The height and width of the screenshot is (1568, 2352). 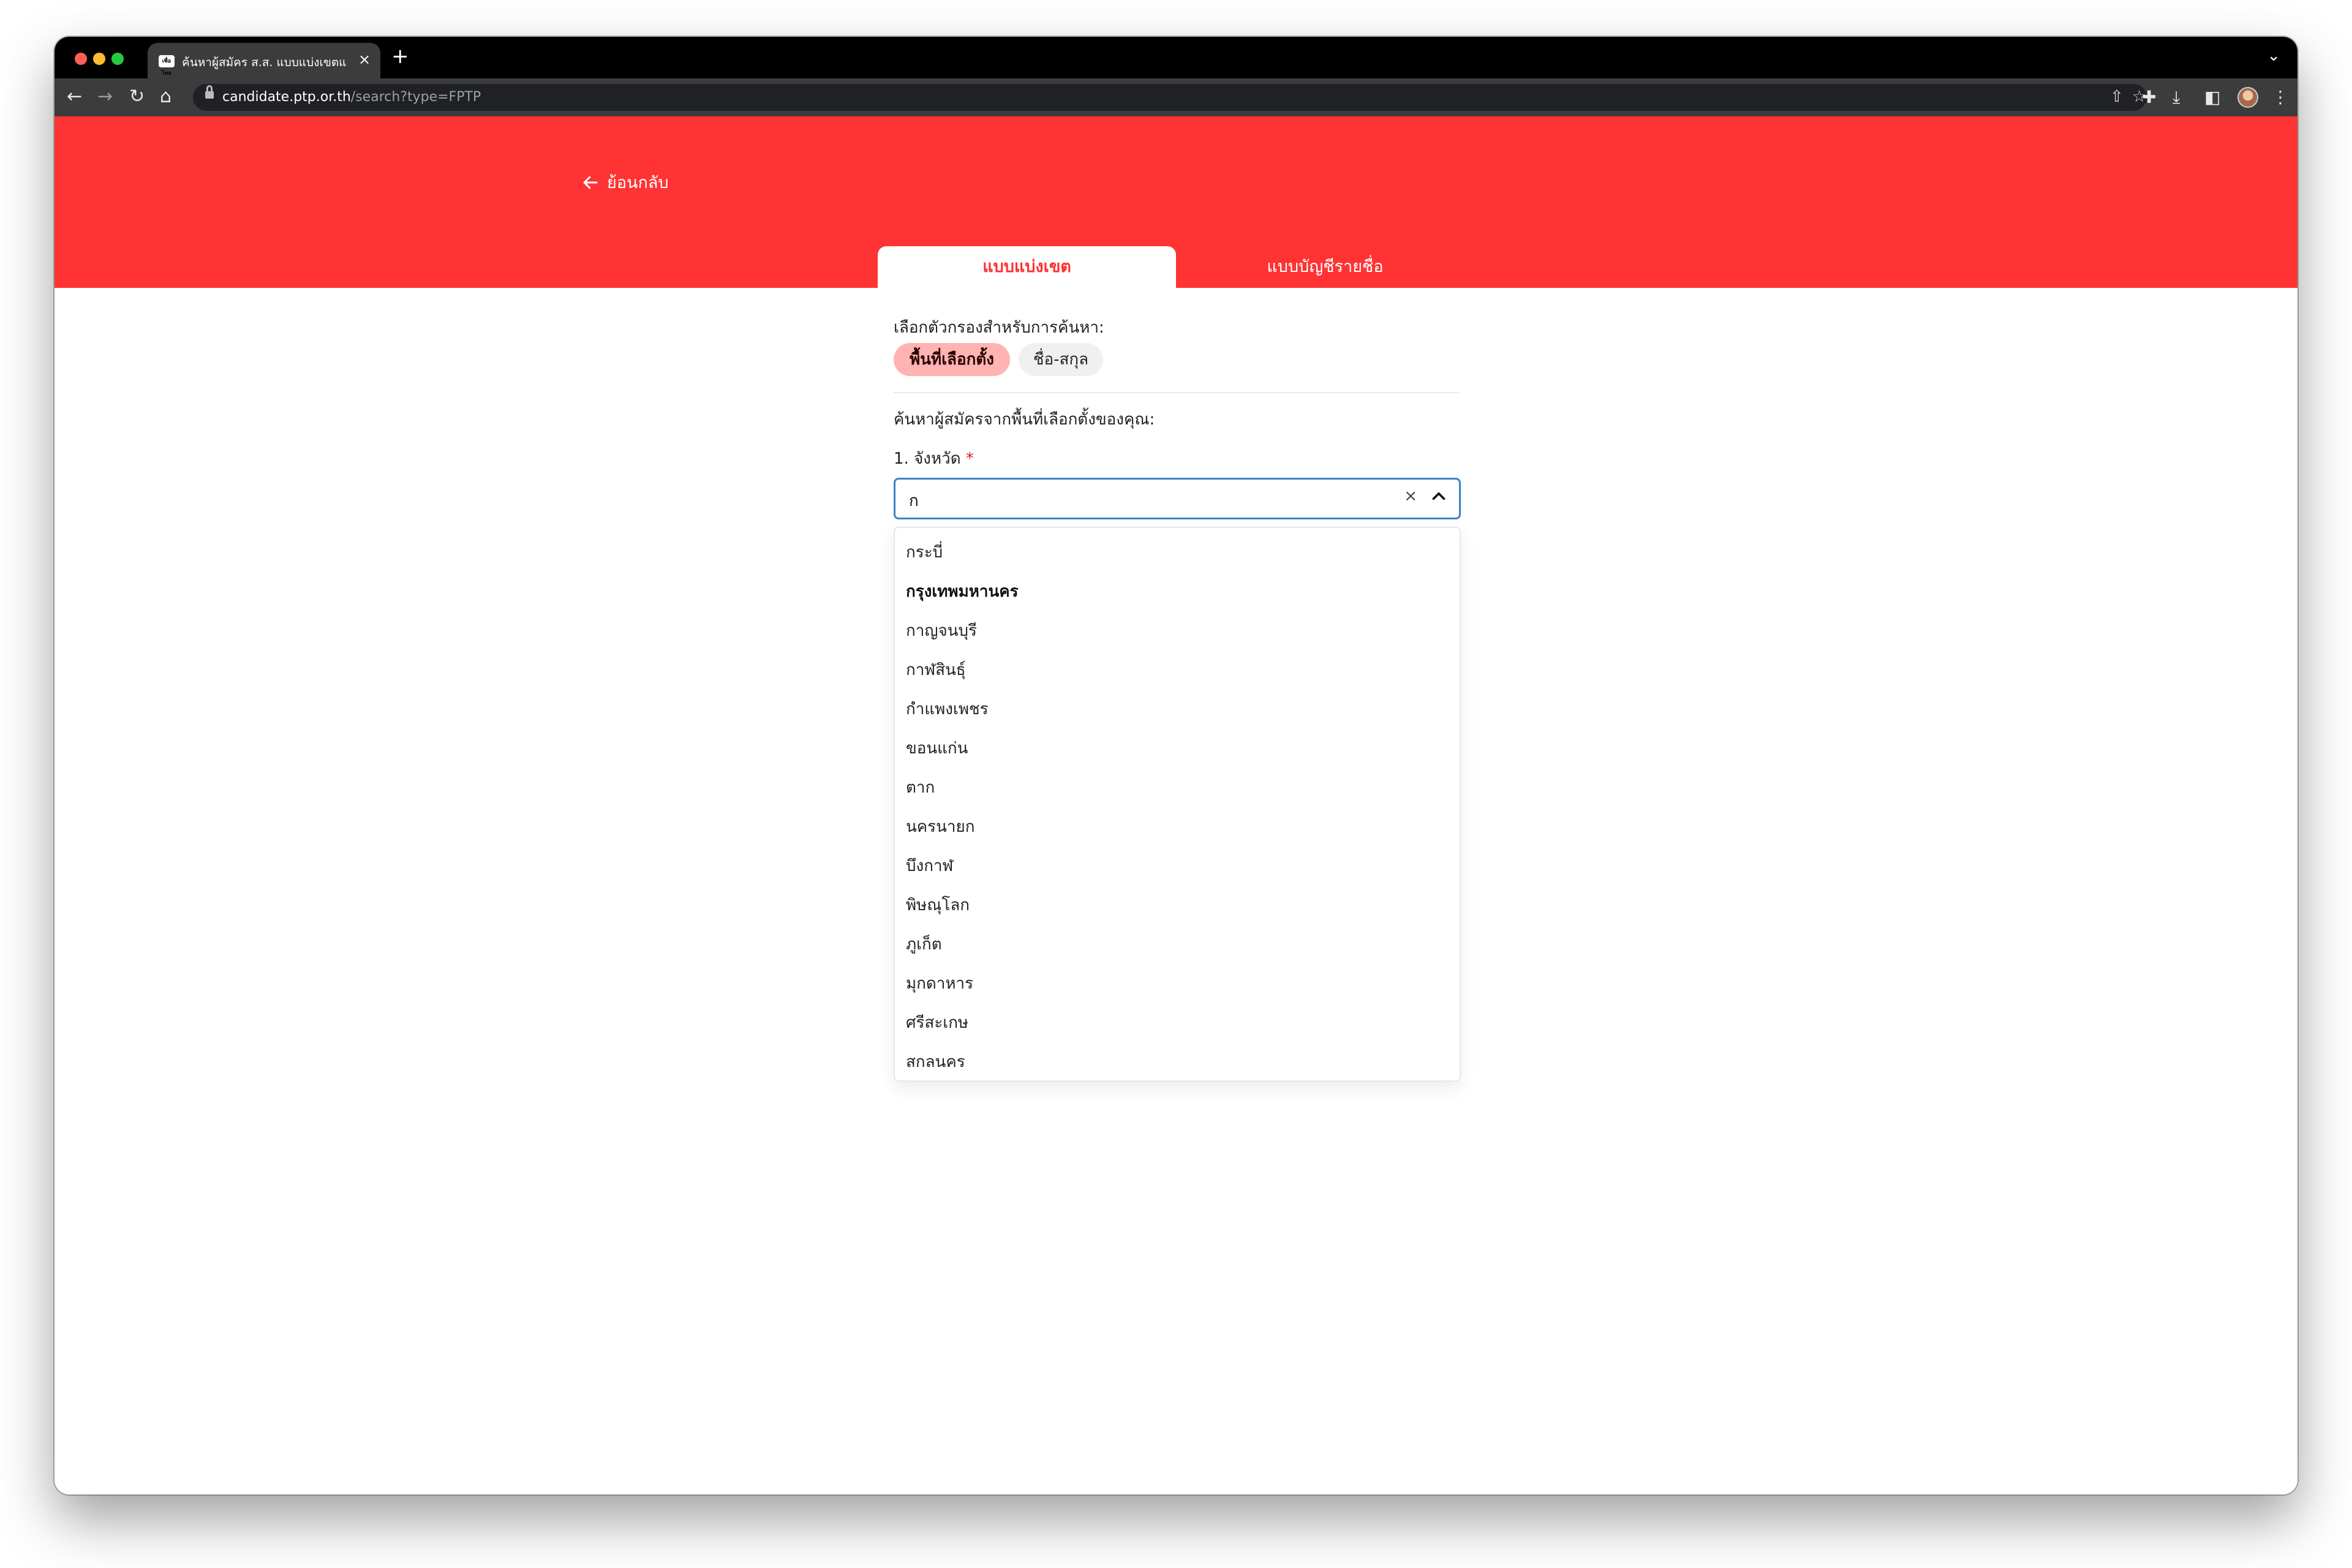 I want to click on arrow-left-icon, so click(x=590, y=183).